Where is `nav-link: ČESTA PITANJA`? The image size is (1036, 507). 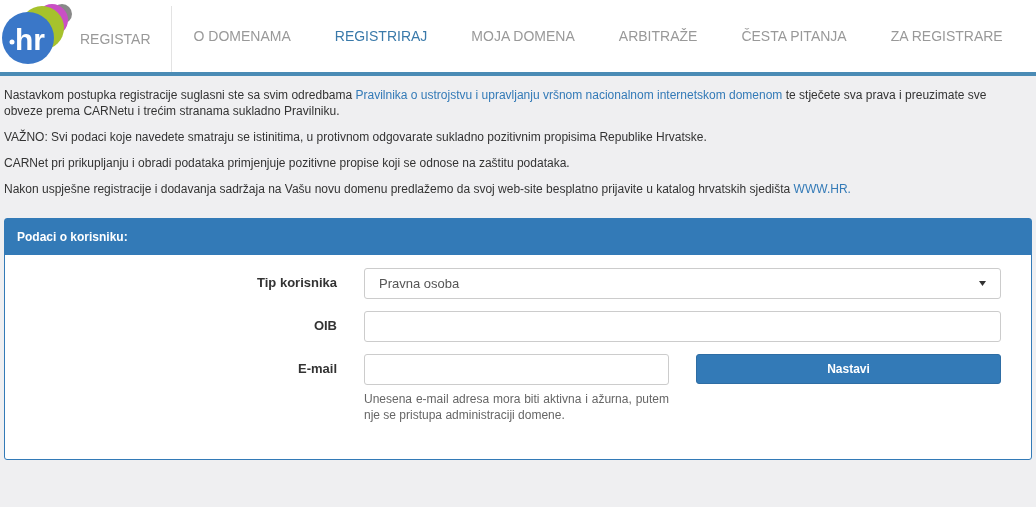 nav-link: ČESTA PITANJA is located at coordinates (794, 36).